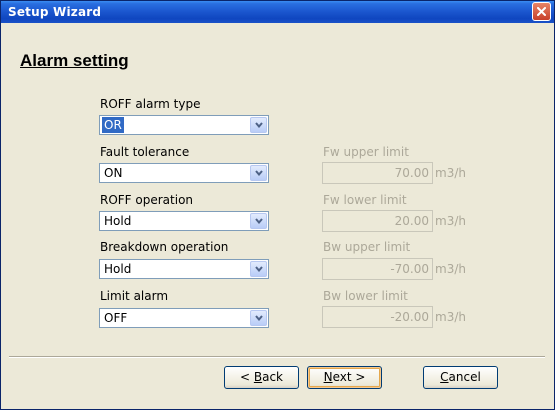 This screenshot has height=410, width=555. I want to click on close-button, so click(541, 11).